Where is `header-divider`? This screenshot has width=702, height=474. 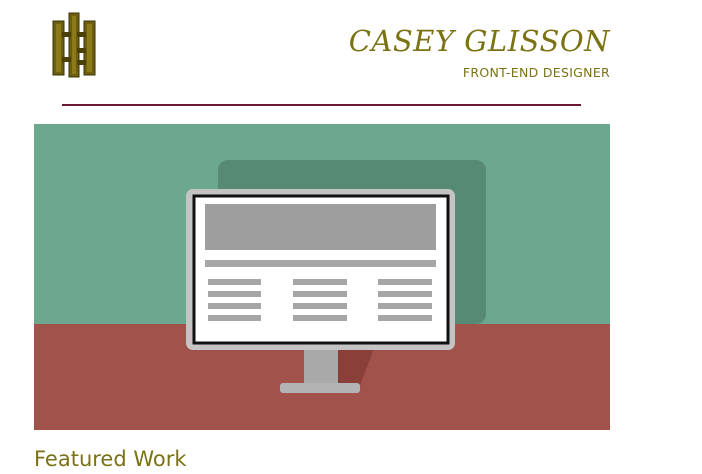
header-divider is located at coordinates (321, 105).